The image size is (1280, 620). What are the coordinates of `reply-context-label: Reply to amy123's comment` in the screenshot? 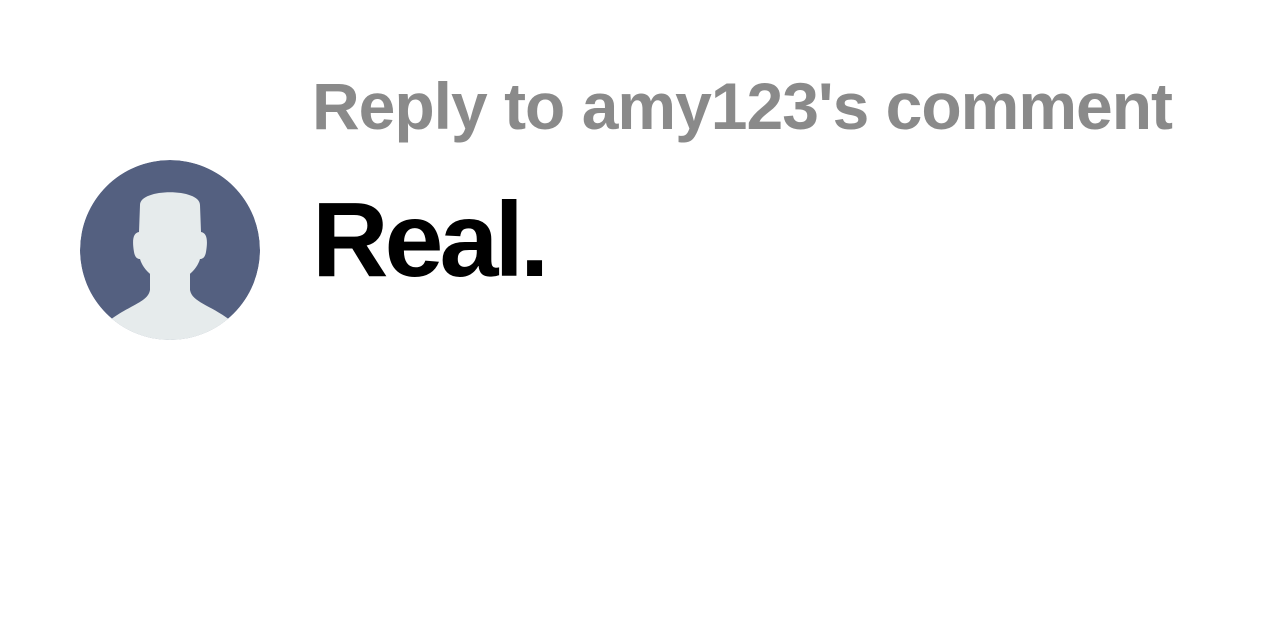 It's located at (742, 106).